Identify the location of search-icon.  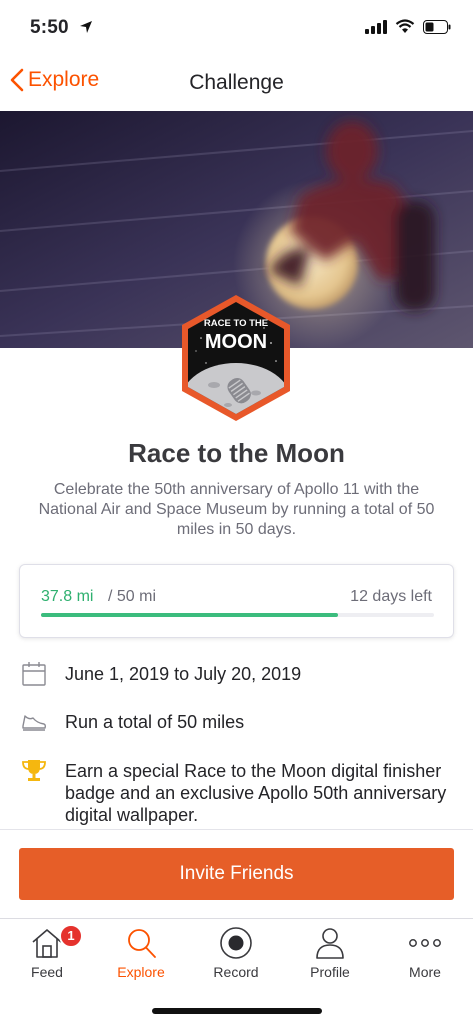
(142, 943).